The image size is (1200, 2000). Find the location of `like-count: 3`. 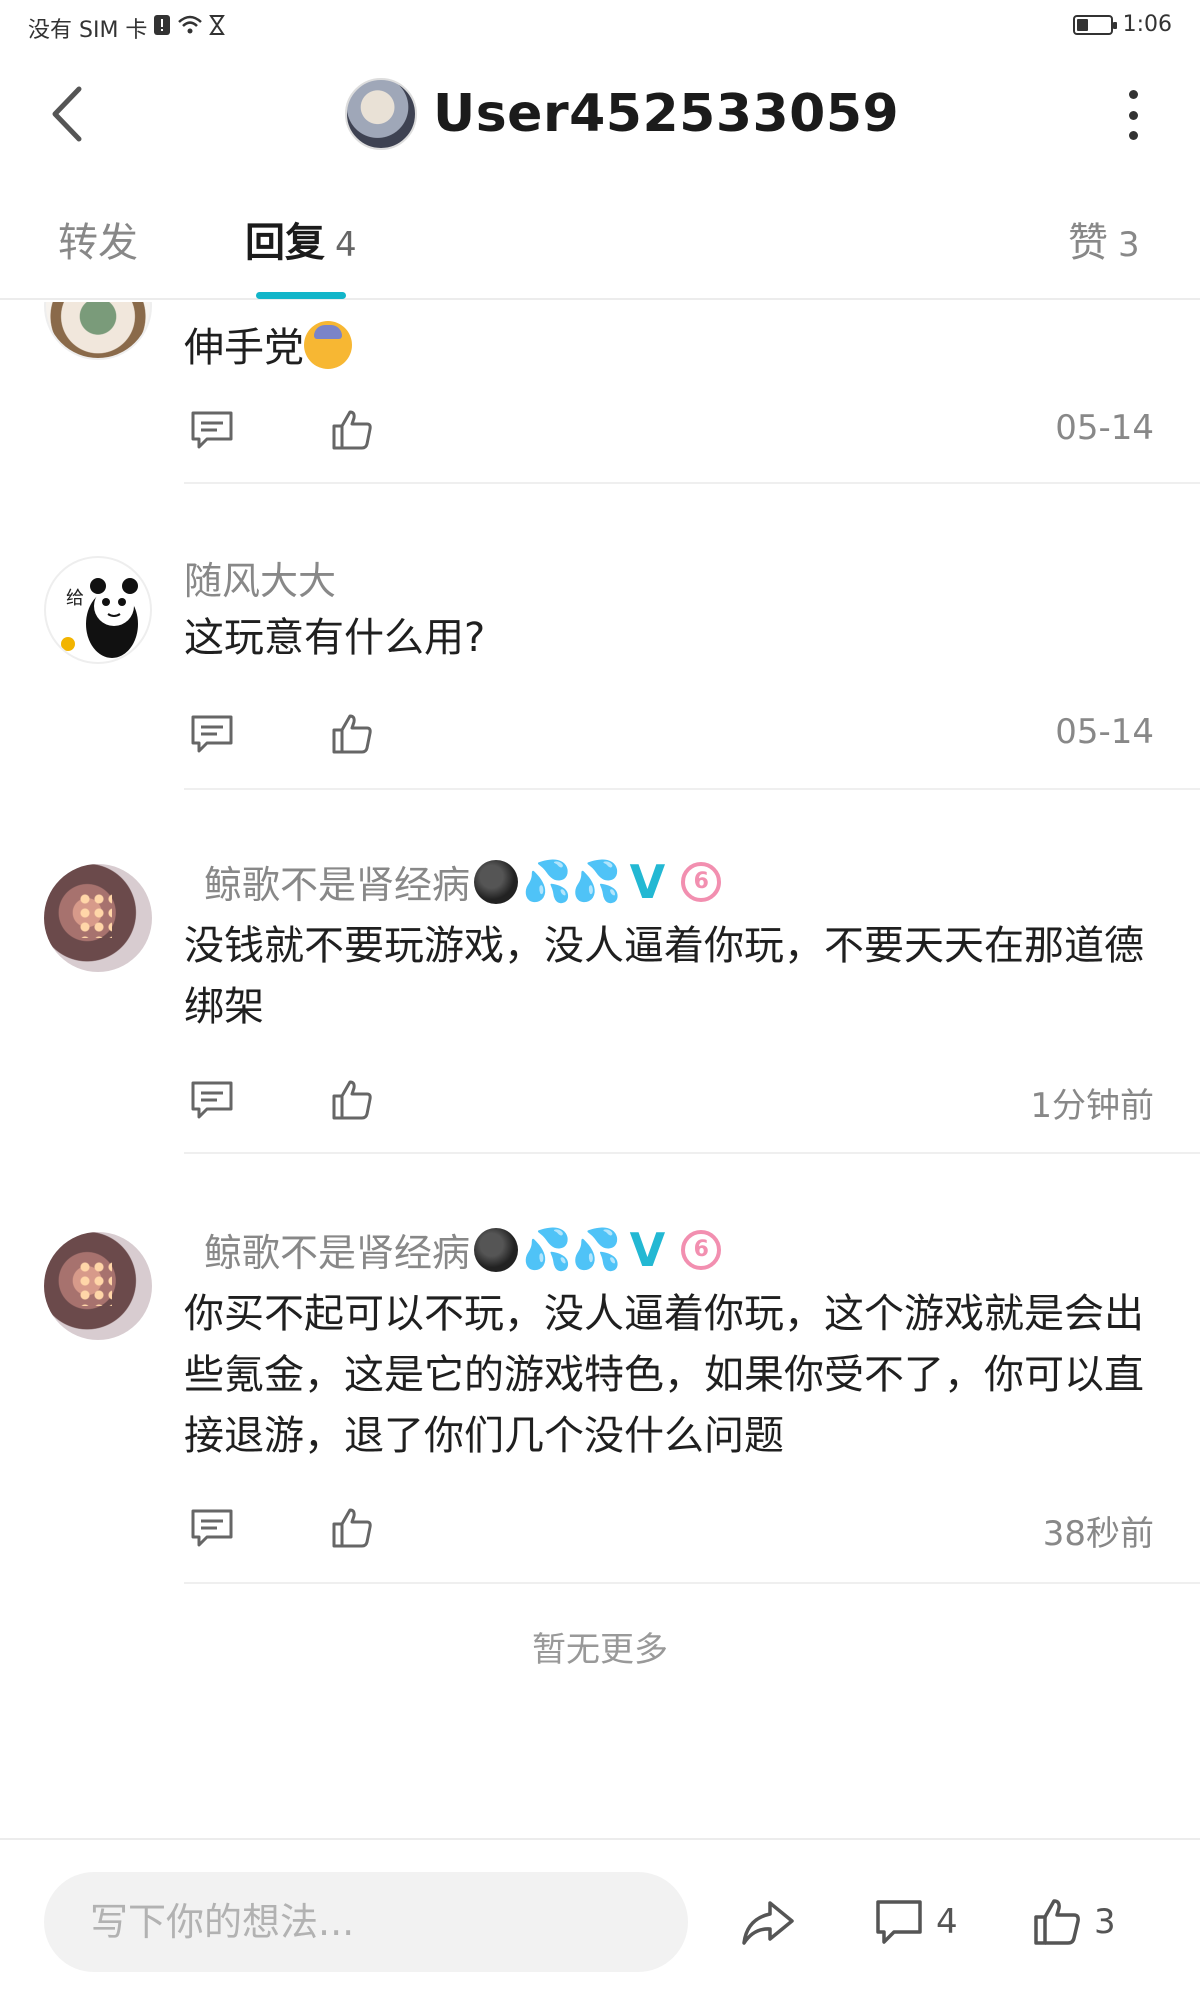

like-count: 3 is located at coordinates (1105, 1922).